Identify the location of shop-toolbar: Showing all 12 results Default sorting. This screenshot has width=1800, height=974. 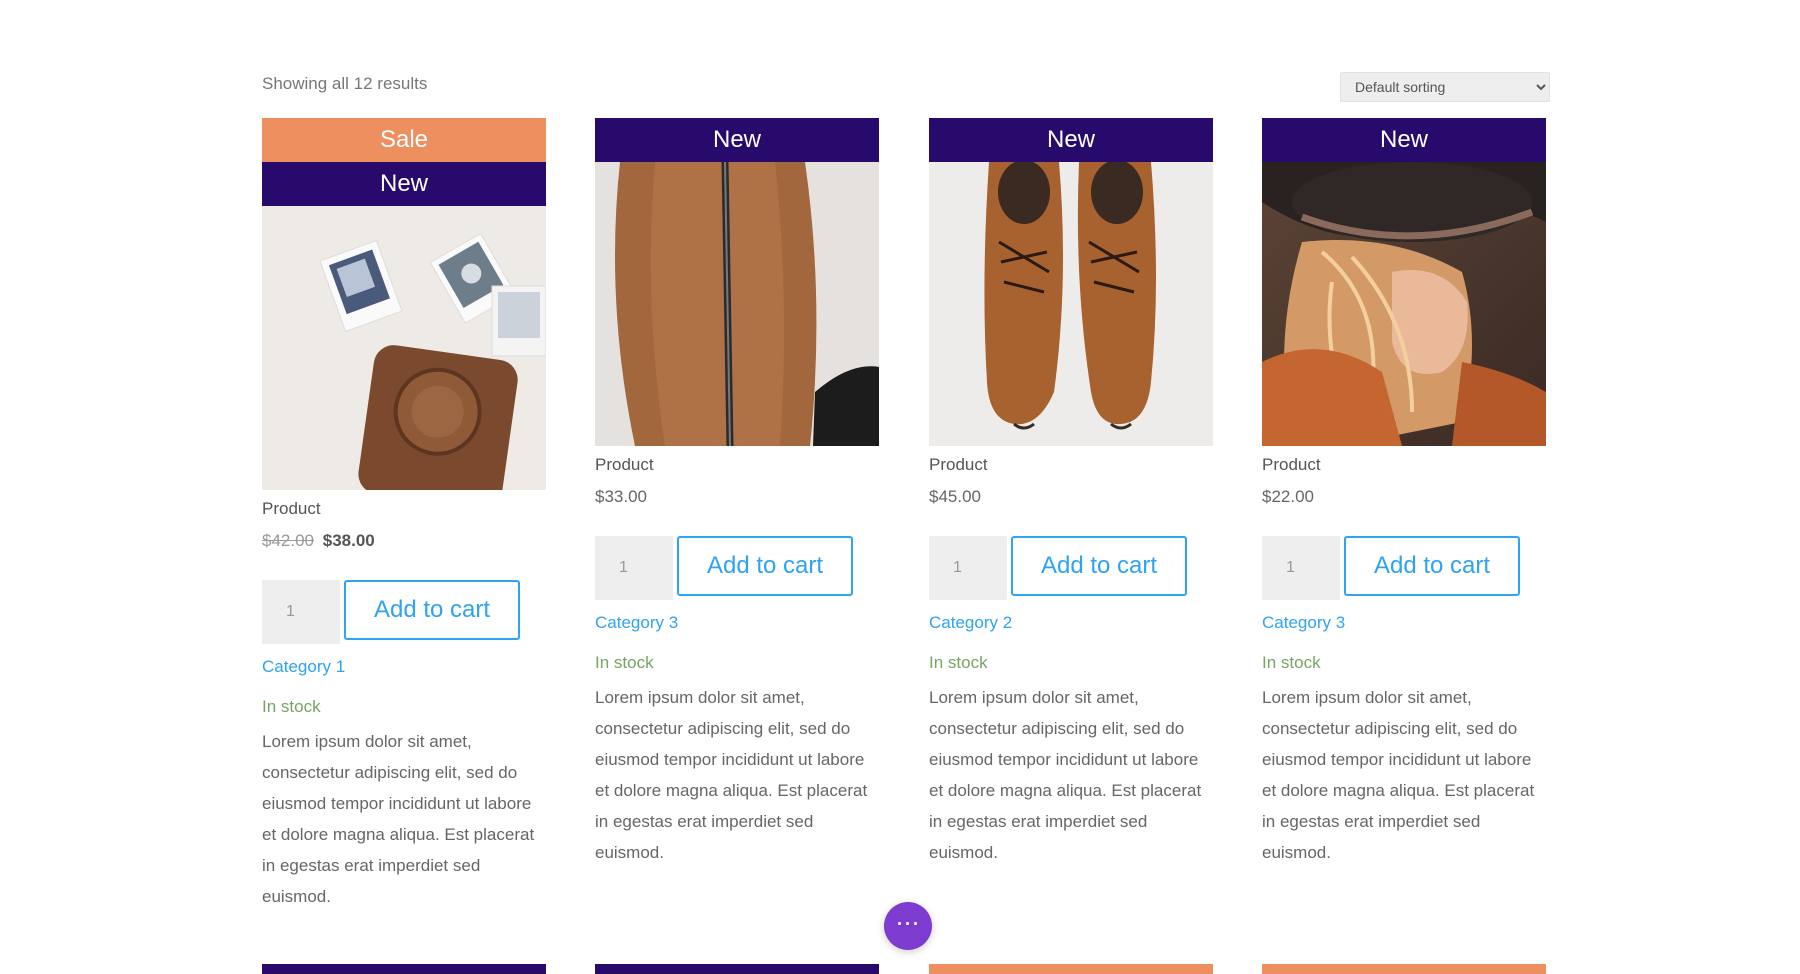
(906, 87).